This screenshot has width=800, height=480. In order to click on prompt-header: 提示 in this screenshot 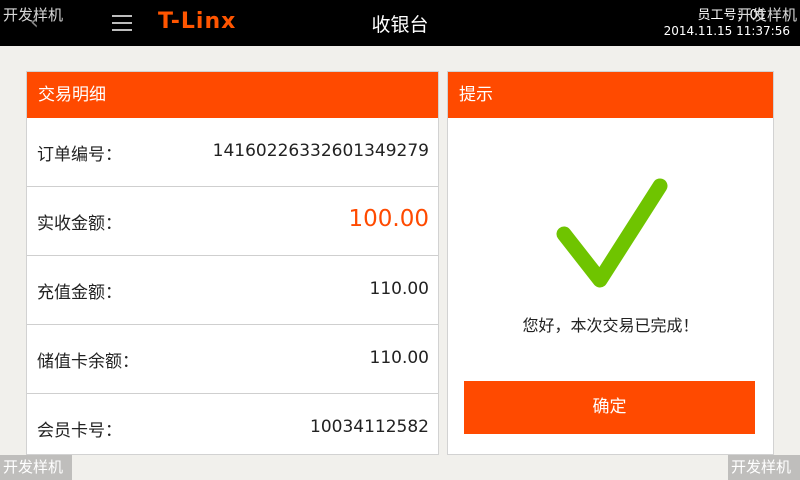, I will do `click(610, 95)`.